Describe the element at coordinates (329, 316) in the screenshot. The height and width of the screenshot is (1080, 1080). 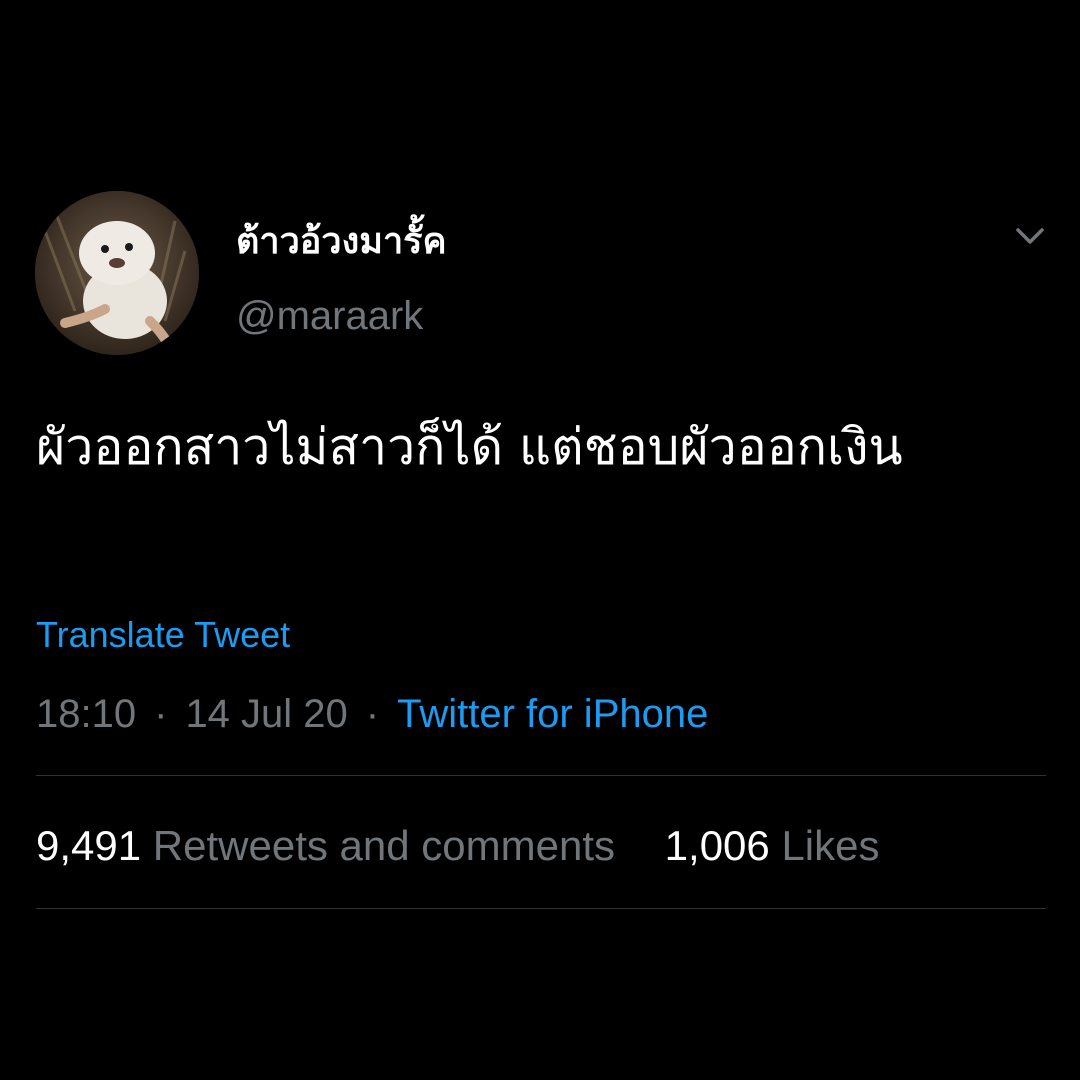
I see `user-handle: @maraark` at that location.